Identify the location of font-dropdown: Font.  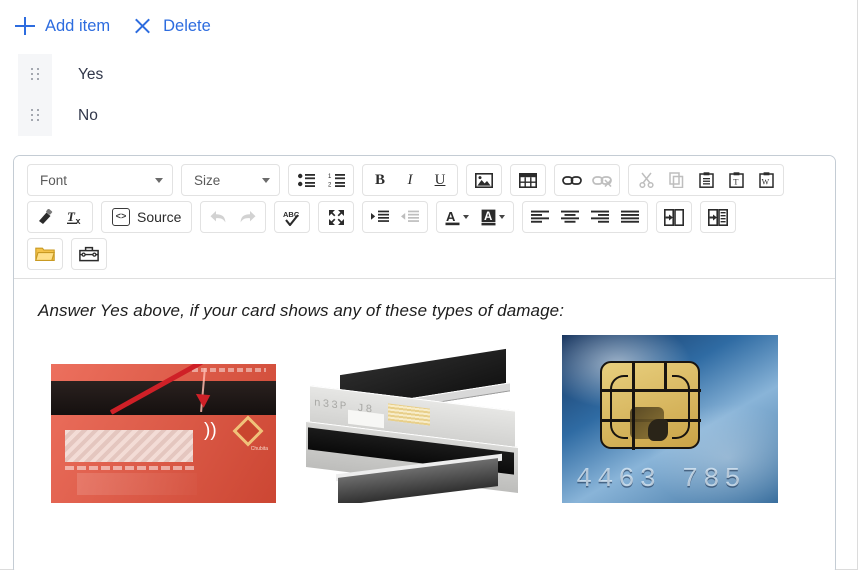
(100, 180).